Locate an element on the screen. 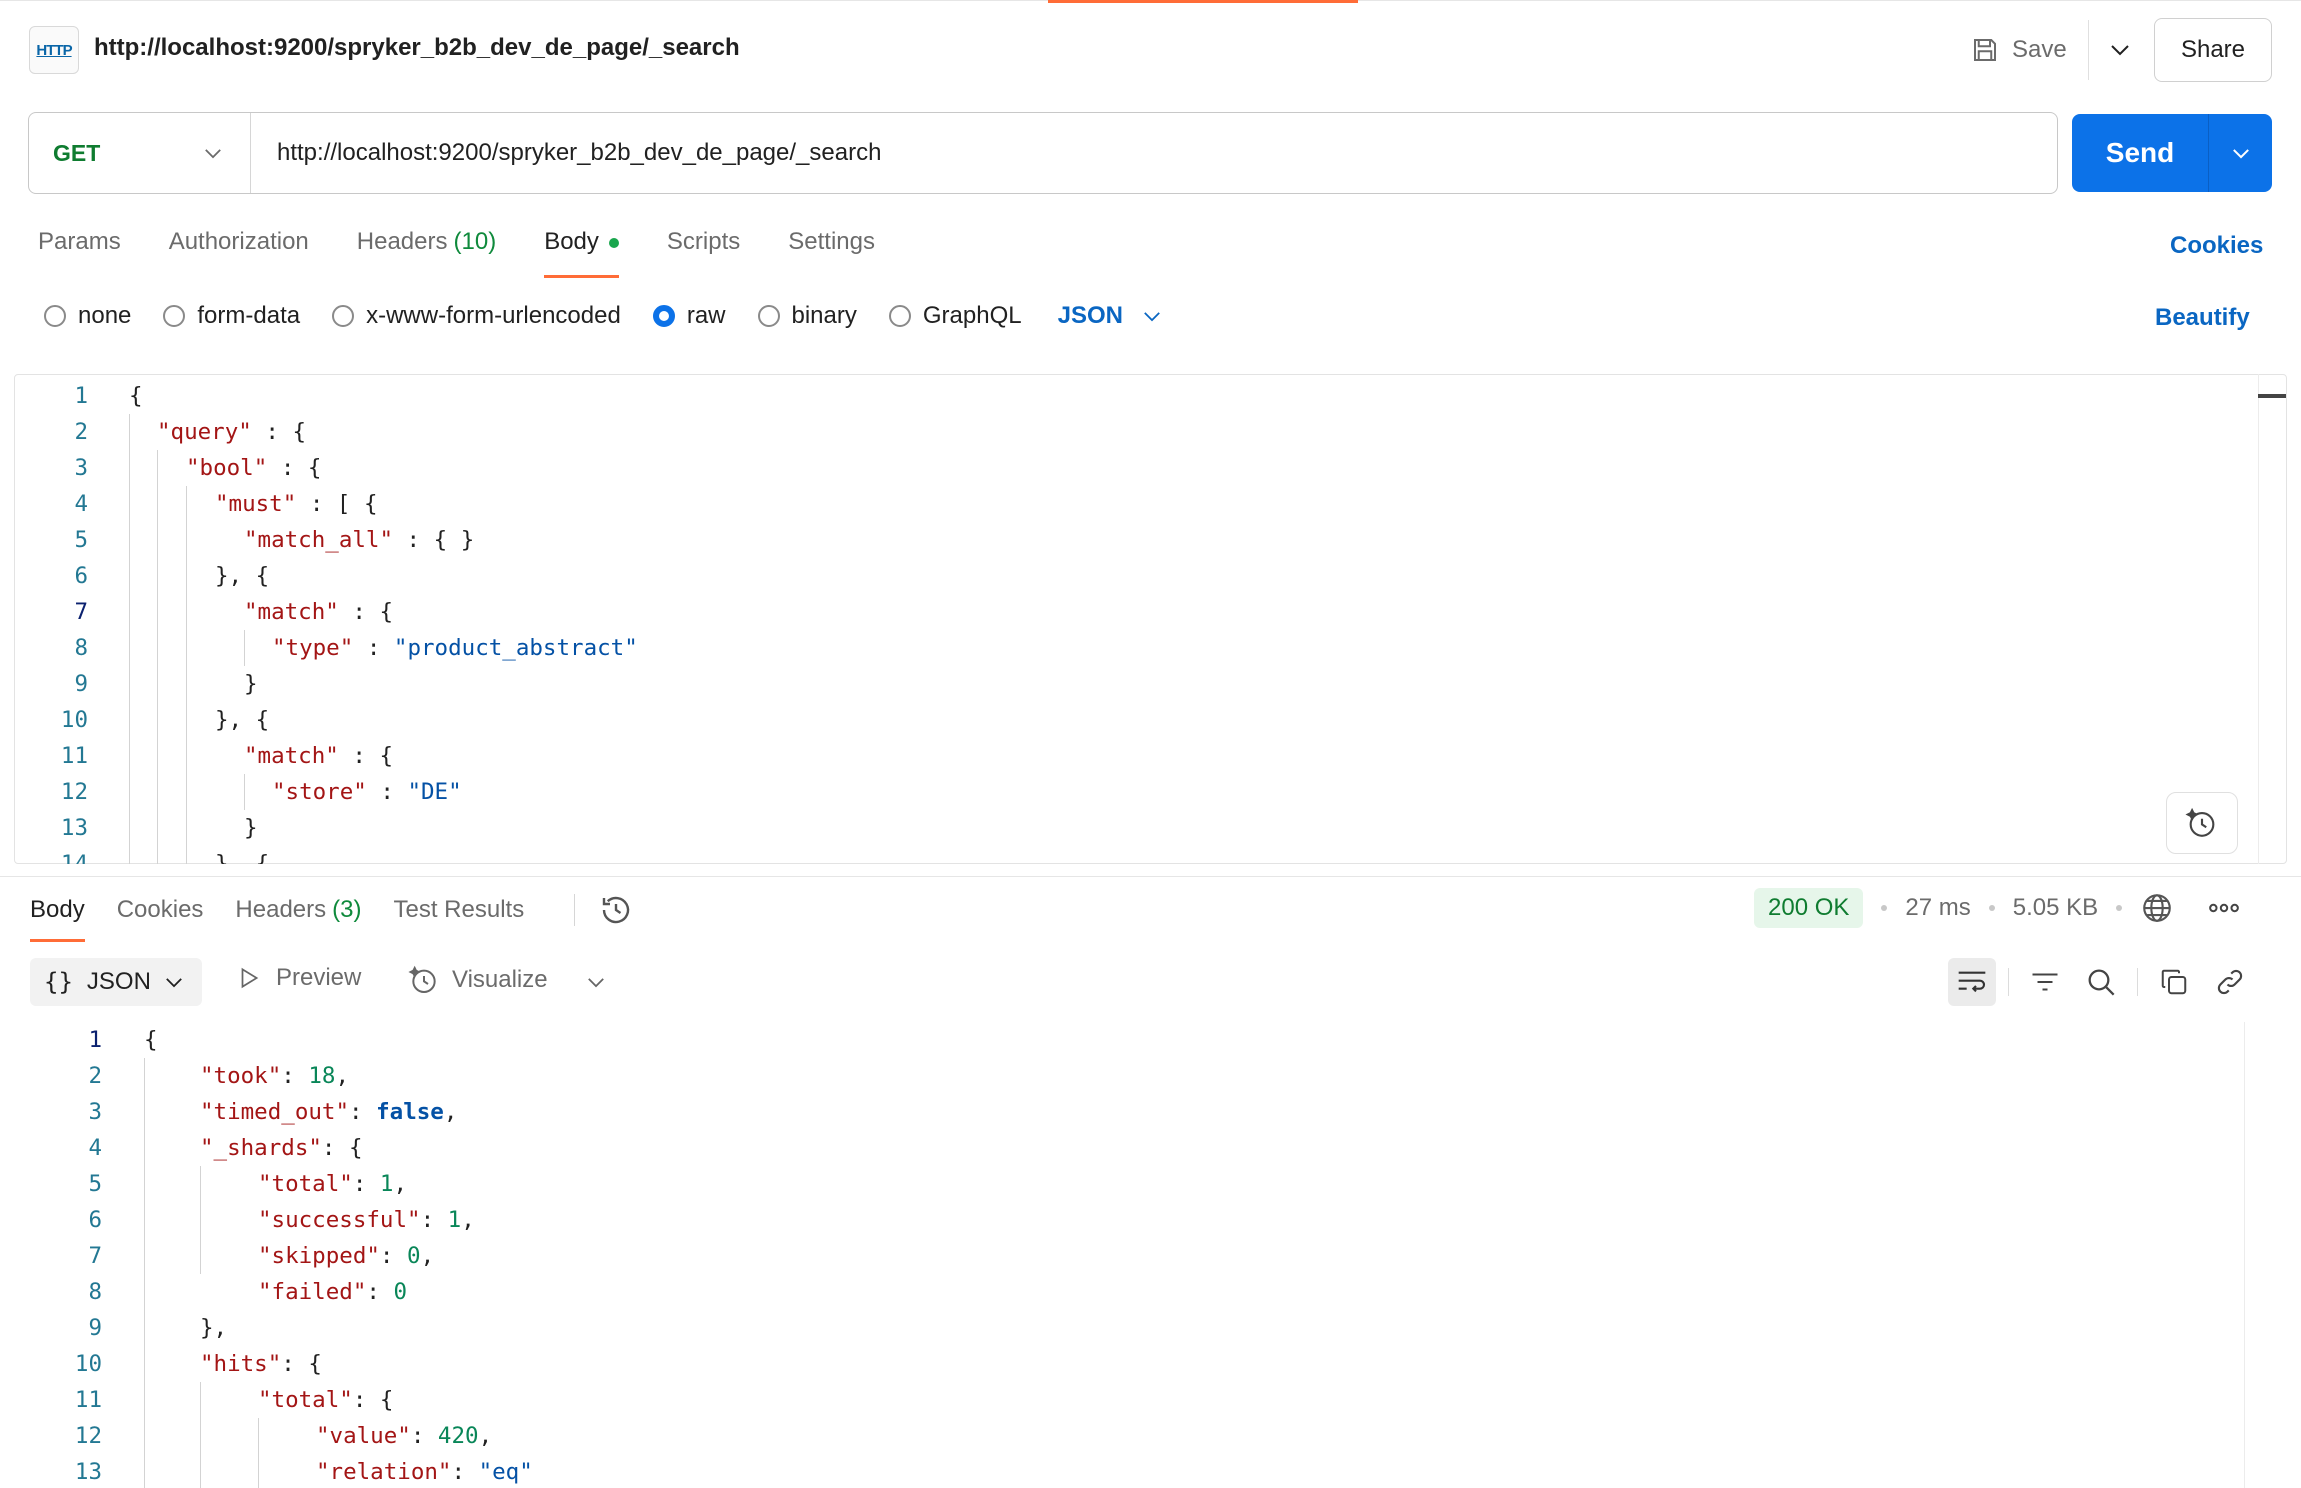 The image size is (2301, 1488). radio-form-data: form-data is located at coordinates (231, 316).